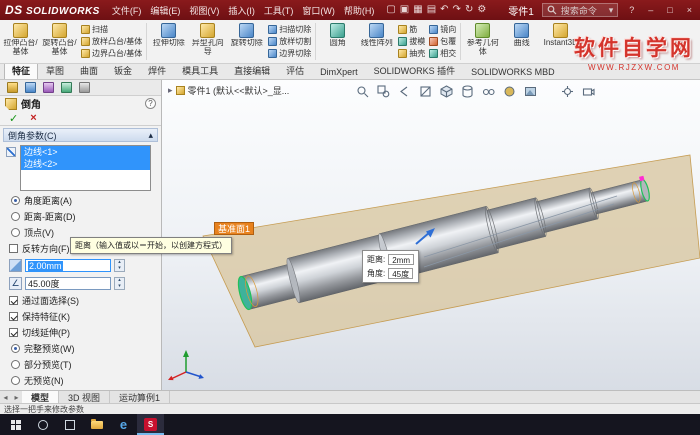 The height and width of the screenshot is (435, 700). What do you see at coordinates (442, 41) in the screenshot?
I see `wrap-button: 包覆` at bounding box center [442, 41].